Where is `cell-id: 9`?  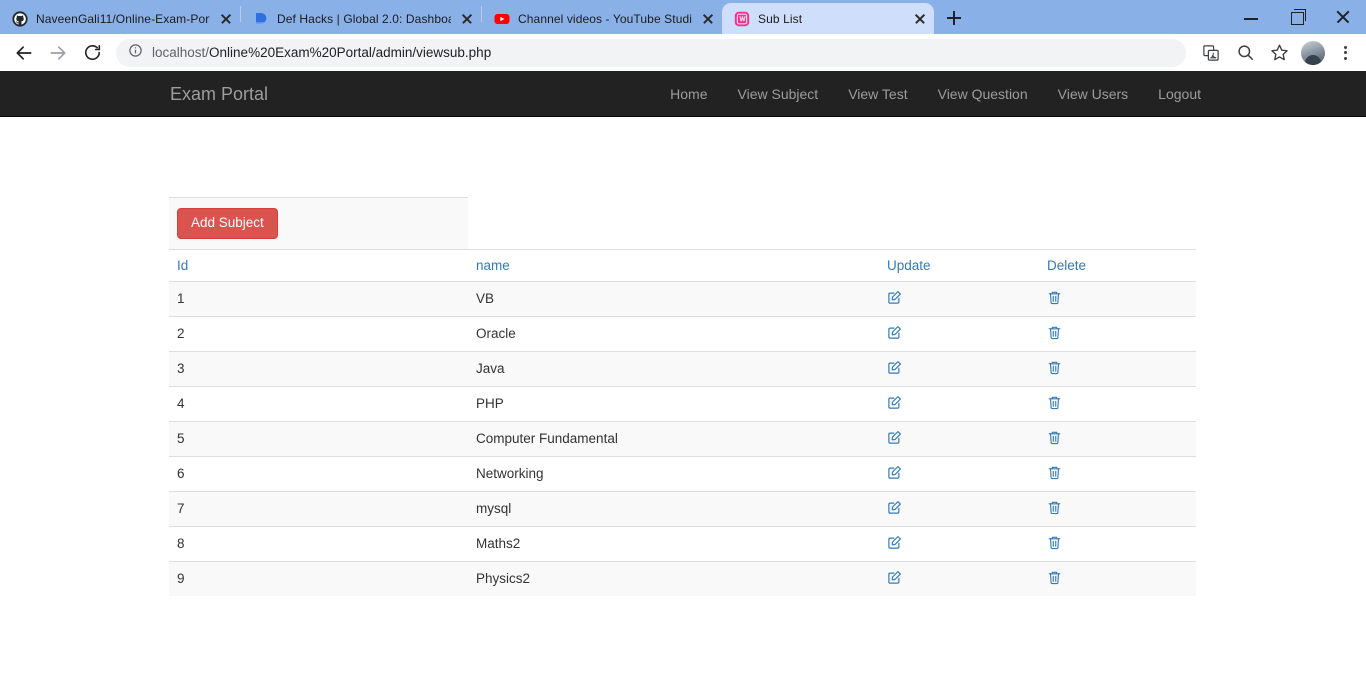 cell-id: 9 is located at coordinates (318, 578).